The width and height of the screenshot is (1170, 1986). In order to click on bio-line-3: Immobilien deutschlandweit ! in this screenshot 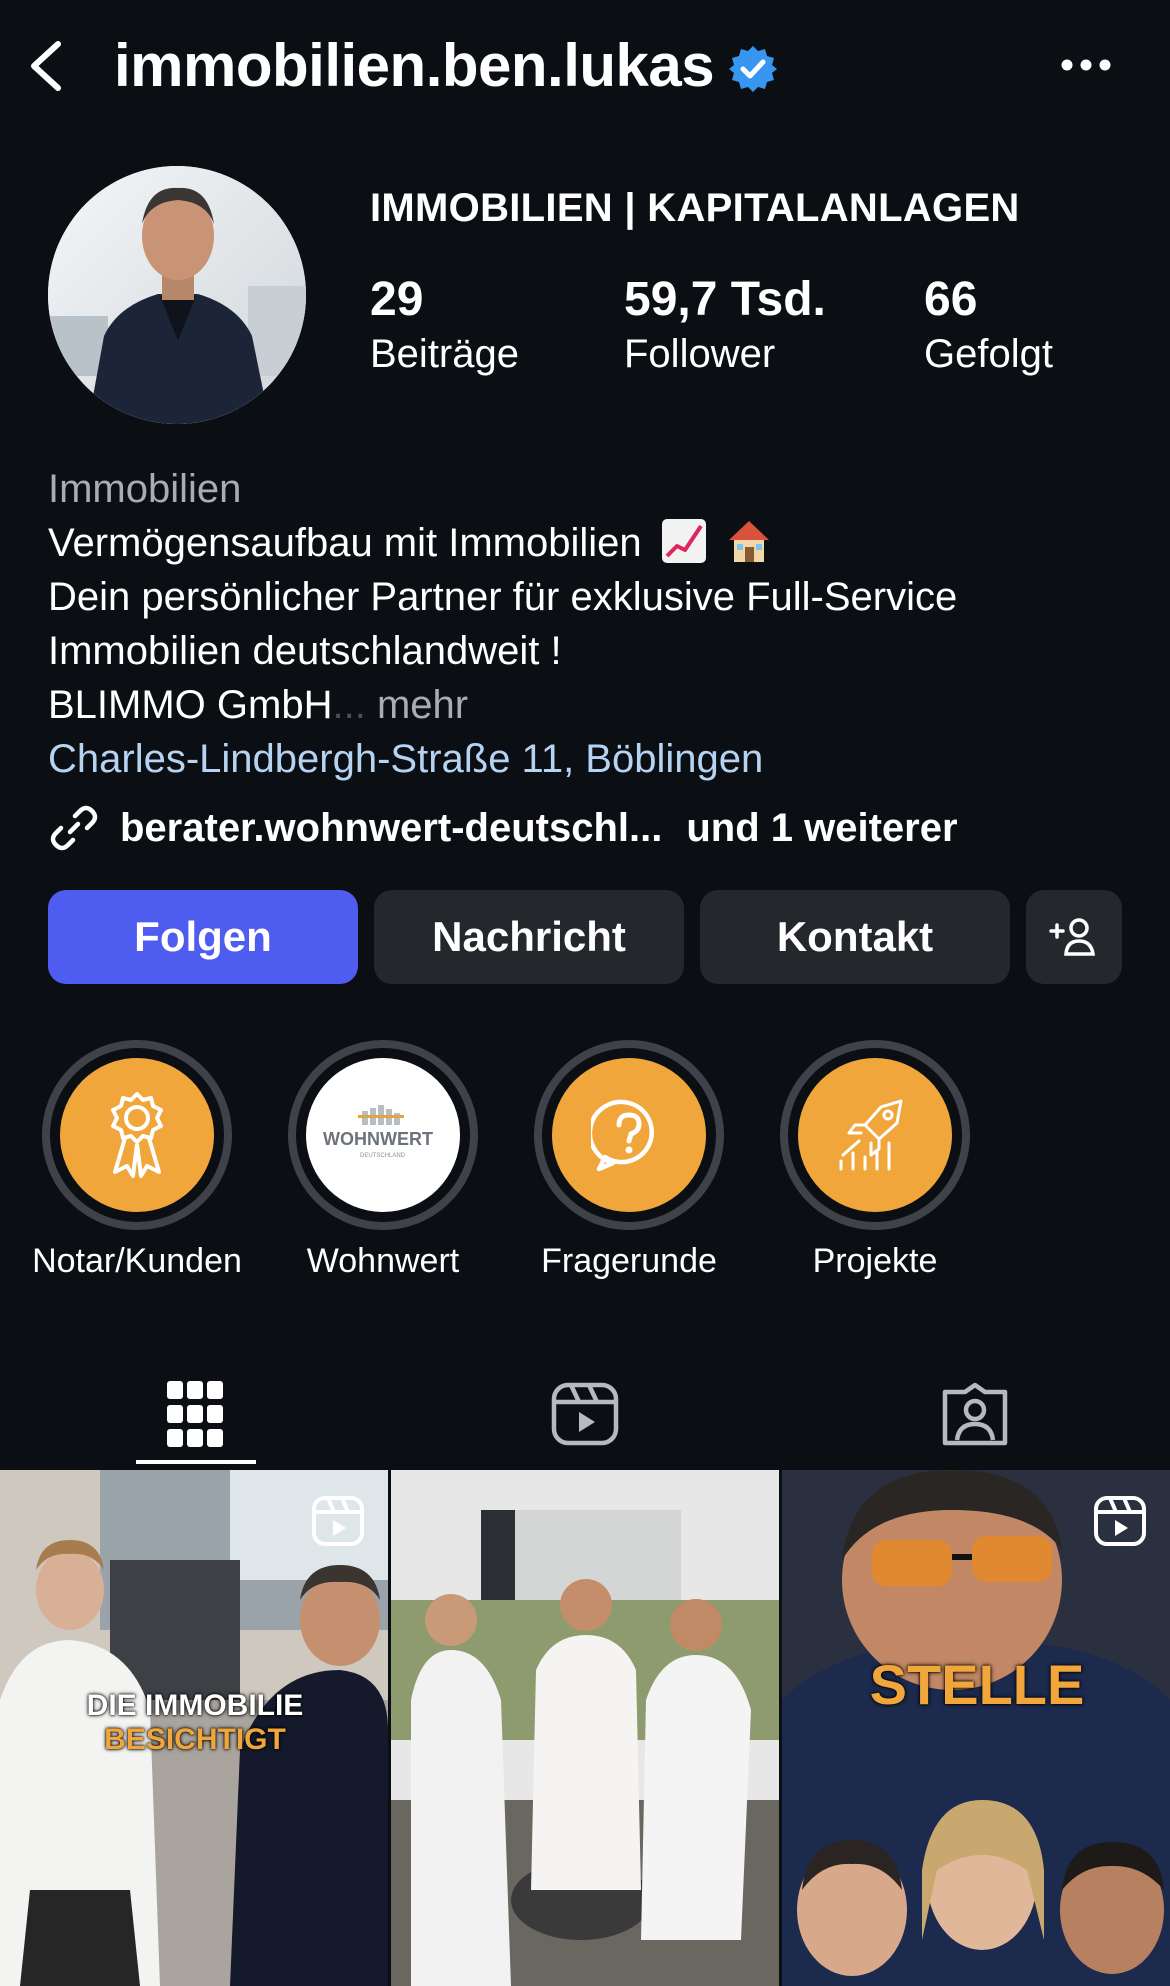, I will do `click(305, 651)`.